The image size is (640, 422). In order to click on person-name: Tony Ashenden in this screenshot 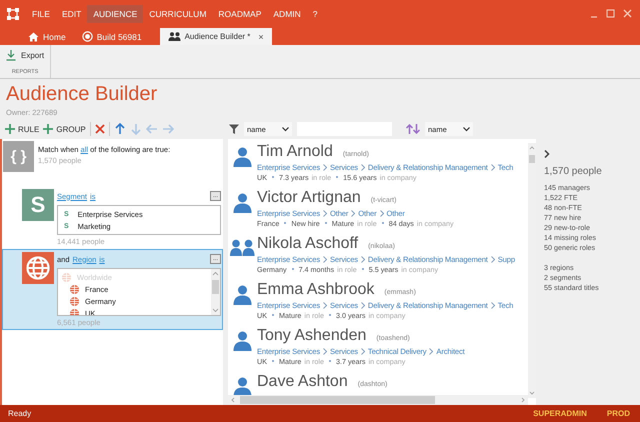, I will do `click(311, 336)`.